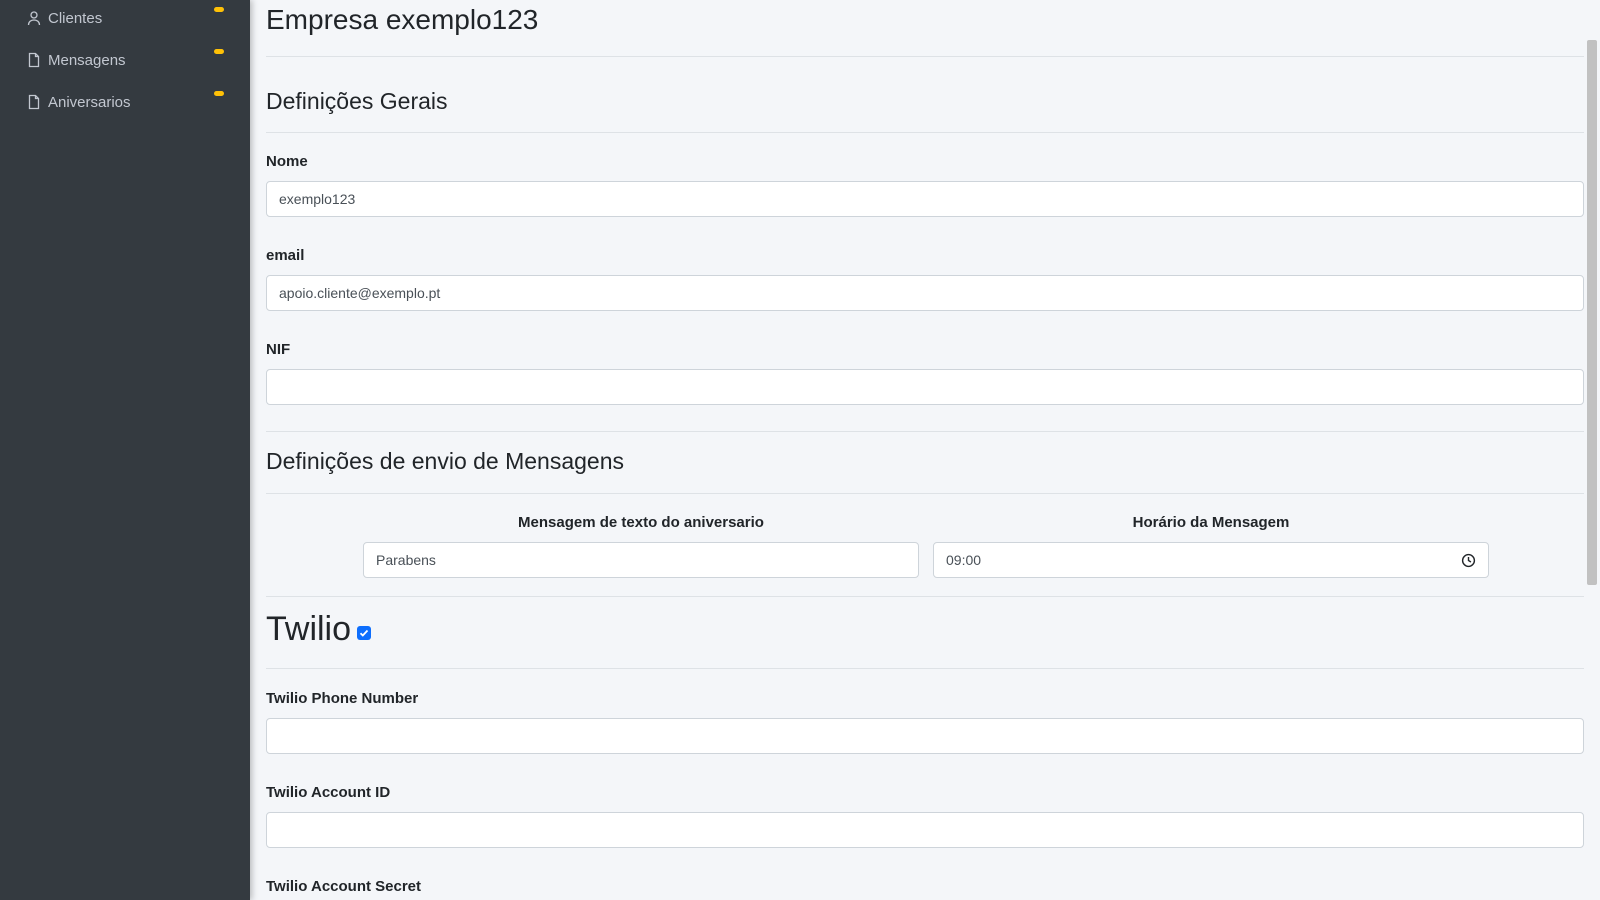  Describe the element at coordinates (1468, 560) in the screenshot. I see `clock-icon` at that location.